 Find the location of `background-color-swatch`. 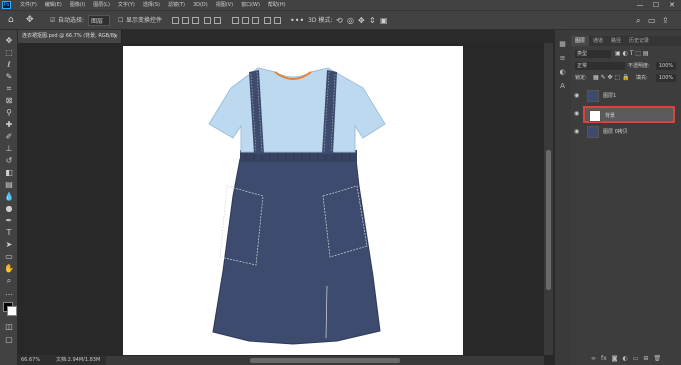

background-color-swatch is located at coordinates (12, 311).